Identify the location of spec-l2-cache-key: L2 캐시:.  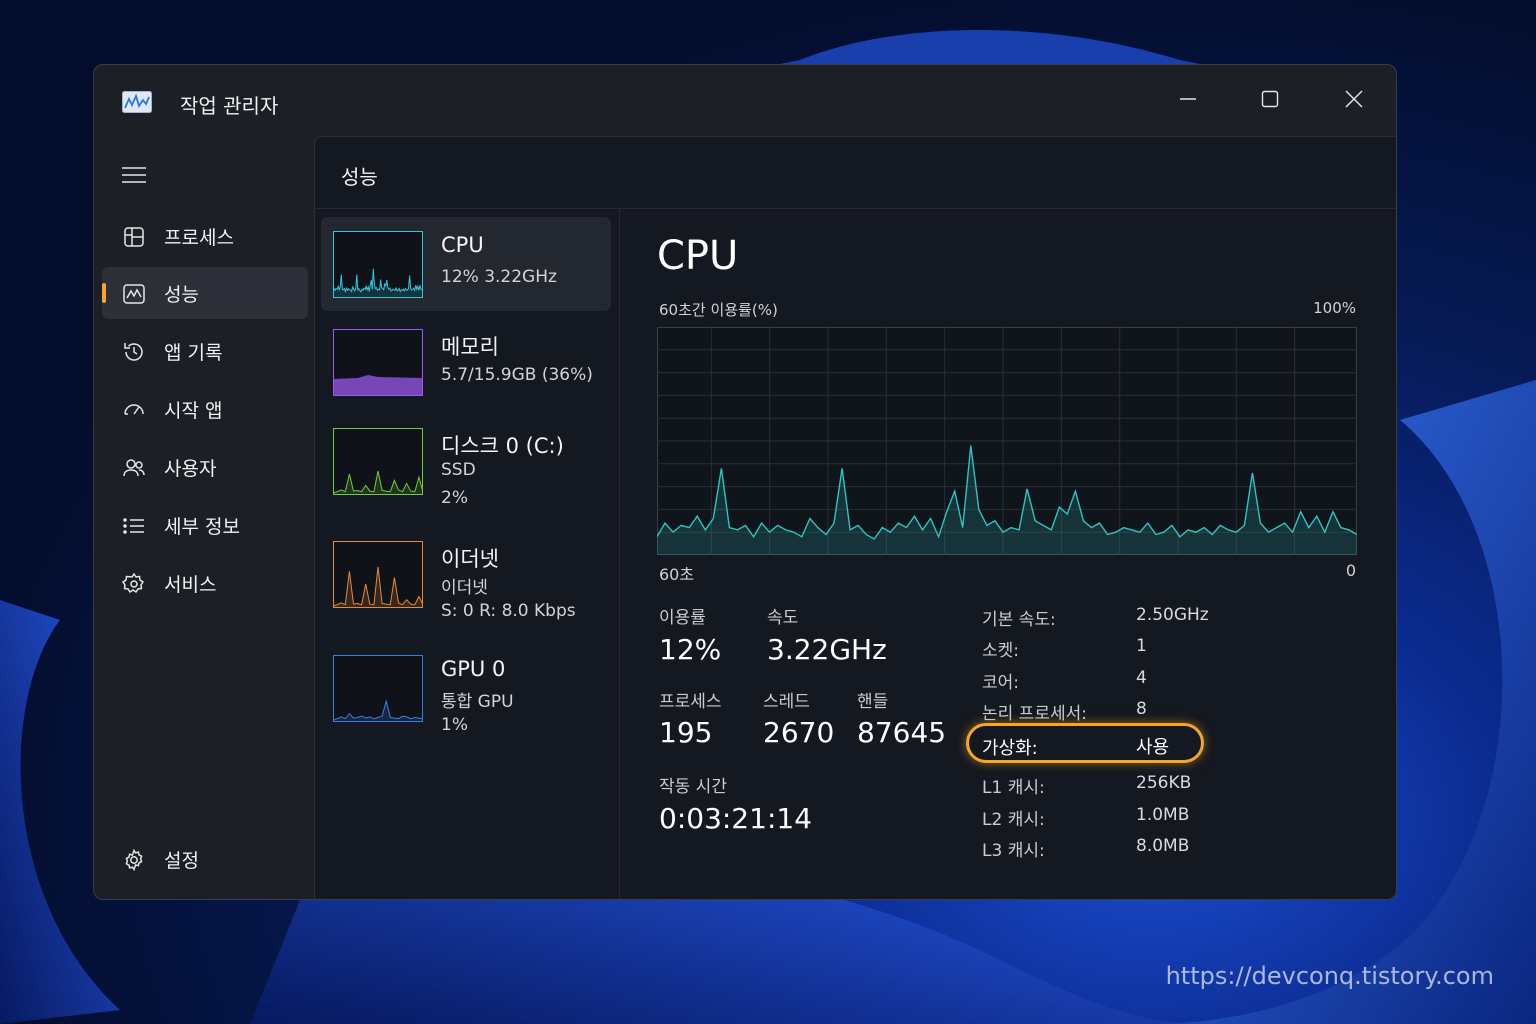
(1013, 820).